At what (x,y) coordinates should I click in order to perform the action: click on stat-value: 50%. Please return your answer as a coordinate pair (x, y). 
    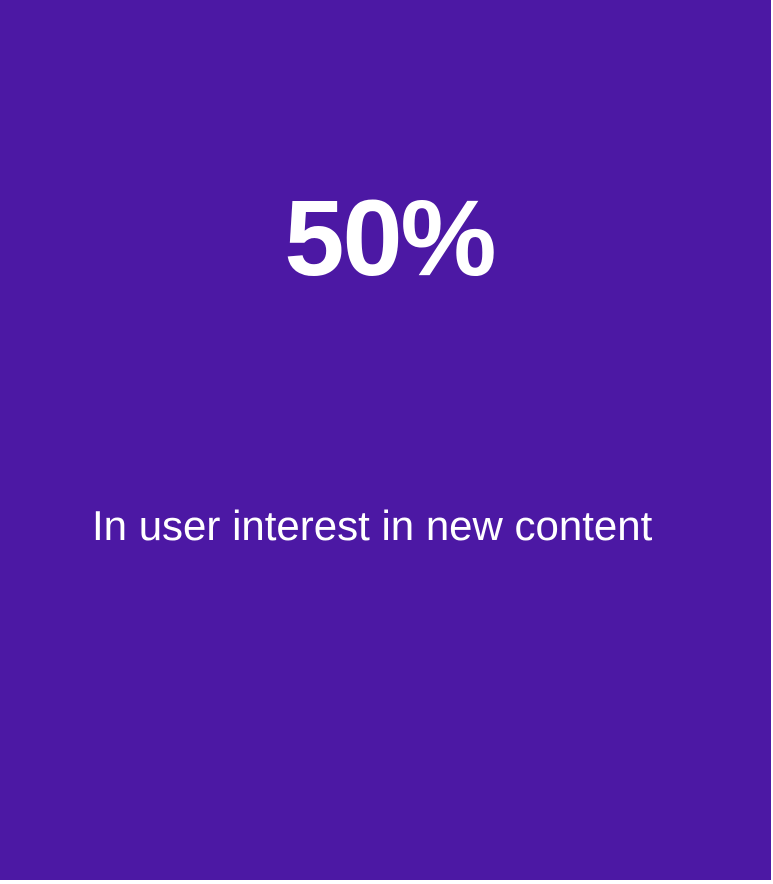
    Looking at the image, I should click on (390, 237).